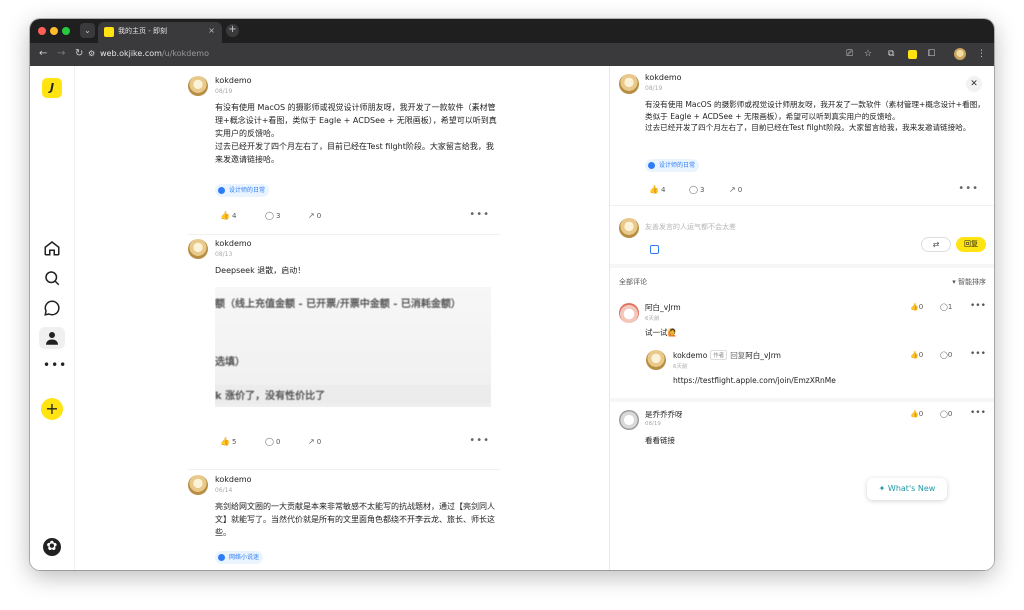 This screenshot has height=610, width=1024. I want to click on profile-icon, so click(52, 338).